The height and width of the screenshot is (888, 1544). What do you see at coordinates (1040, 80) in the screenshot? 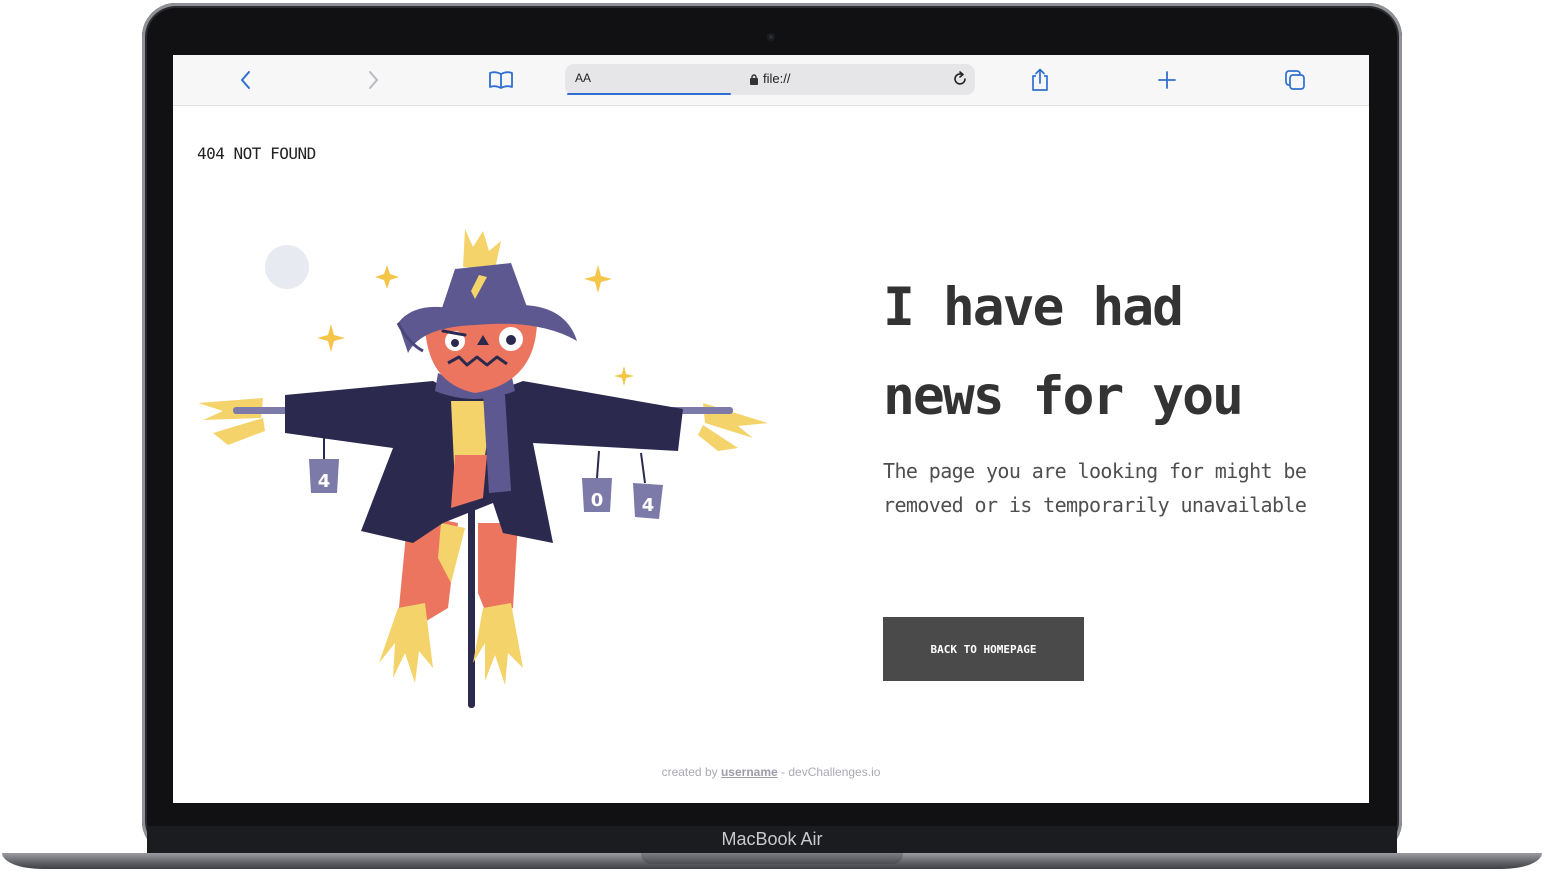
I see `share-icon` at bounding box center [1040, 80].